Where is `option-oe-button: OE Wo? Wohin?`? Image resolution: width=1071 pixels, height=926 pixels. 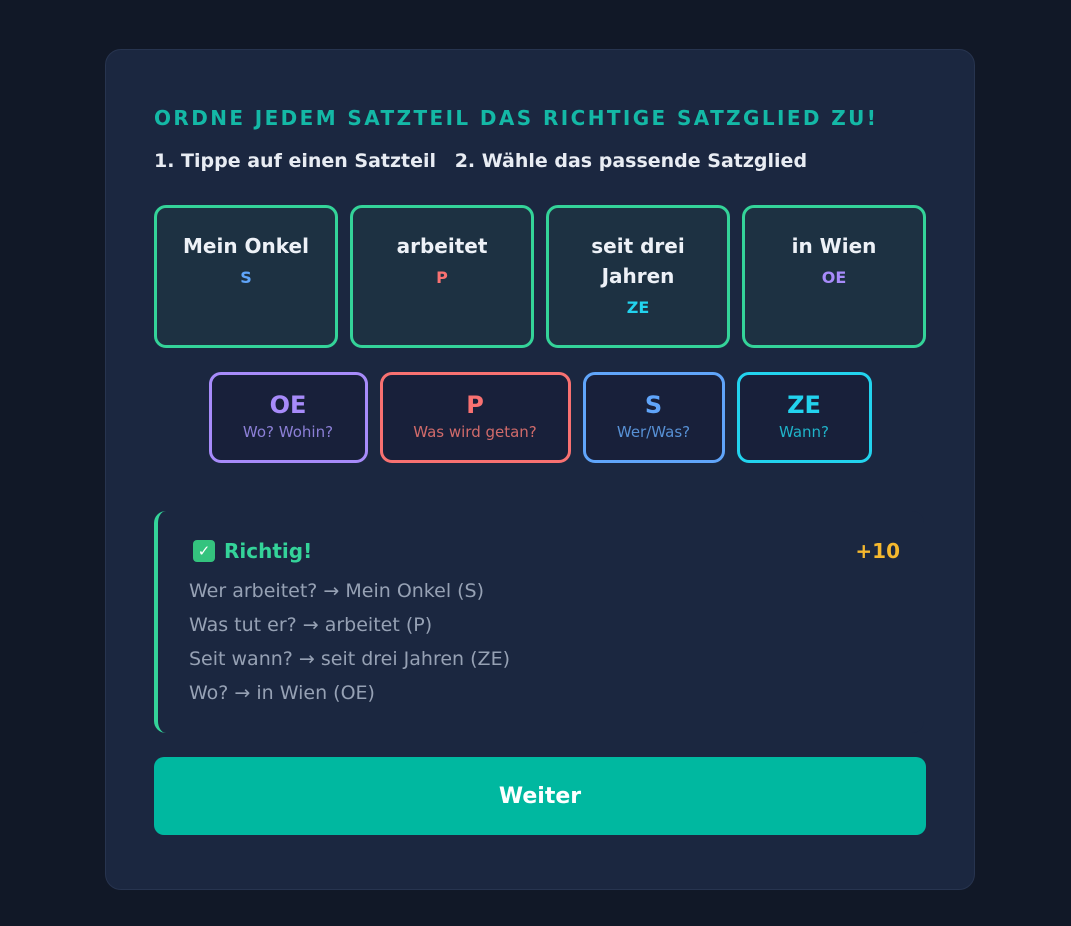 option-oe-button: OE Wo? Wohin? is located at coordinates (288, 417).